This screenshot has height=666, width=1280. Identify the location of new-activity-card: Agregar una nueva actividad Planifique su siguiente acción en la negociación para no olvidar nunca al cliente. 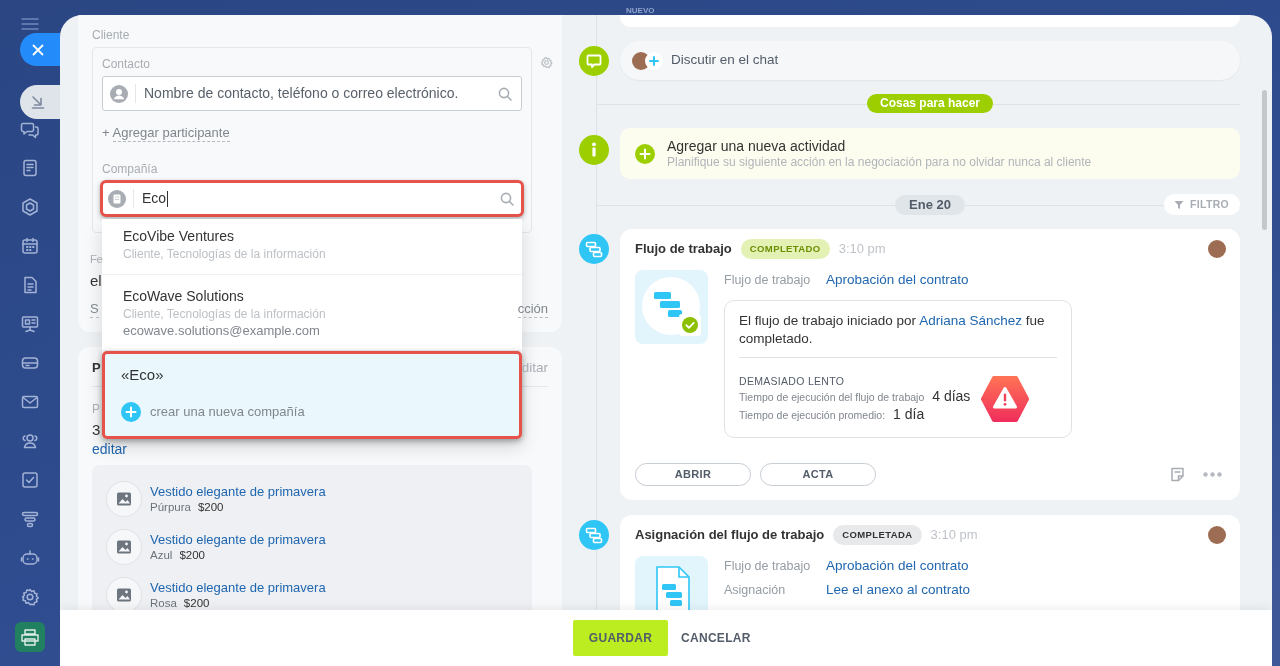
(930, 153).